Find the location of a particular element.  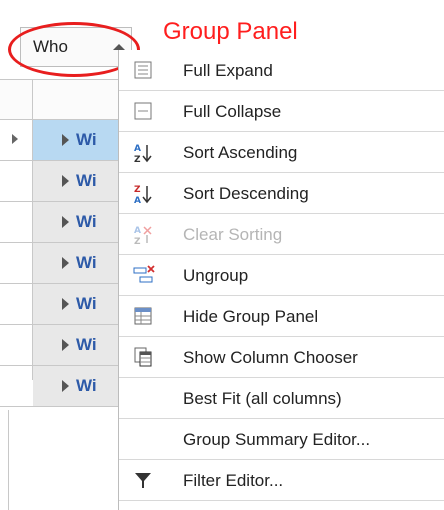

menu-item-label: Show Column Chooser is located at coordinates (270, 357).